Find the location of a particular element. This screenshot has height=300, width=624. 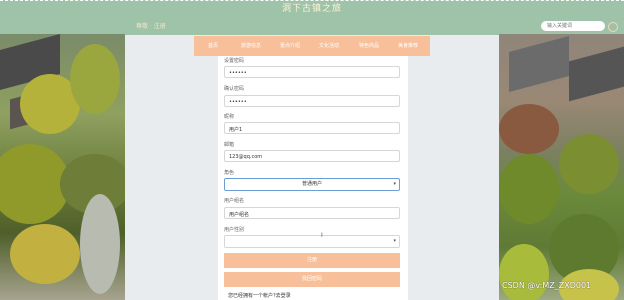

nav-item-culture: 文化活动 is located at coordinates (329, 46).